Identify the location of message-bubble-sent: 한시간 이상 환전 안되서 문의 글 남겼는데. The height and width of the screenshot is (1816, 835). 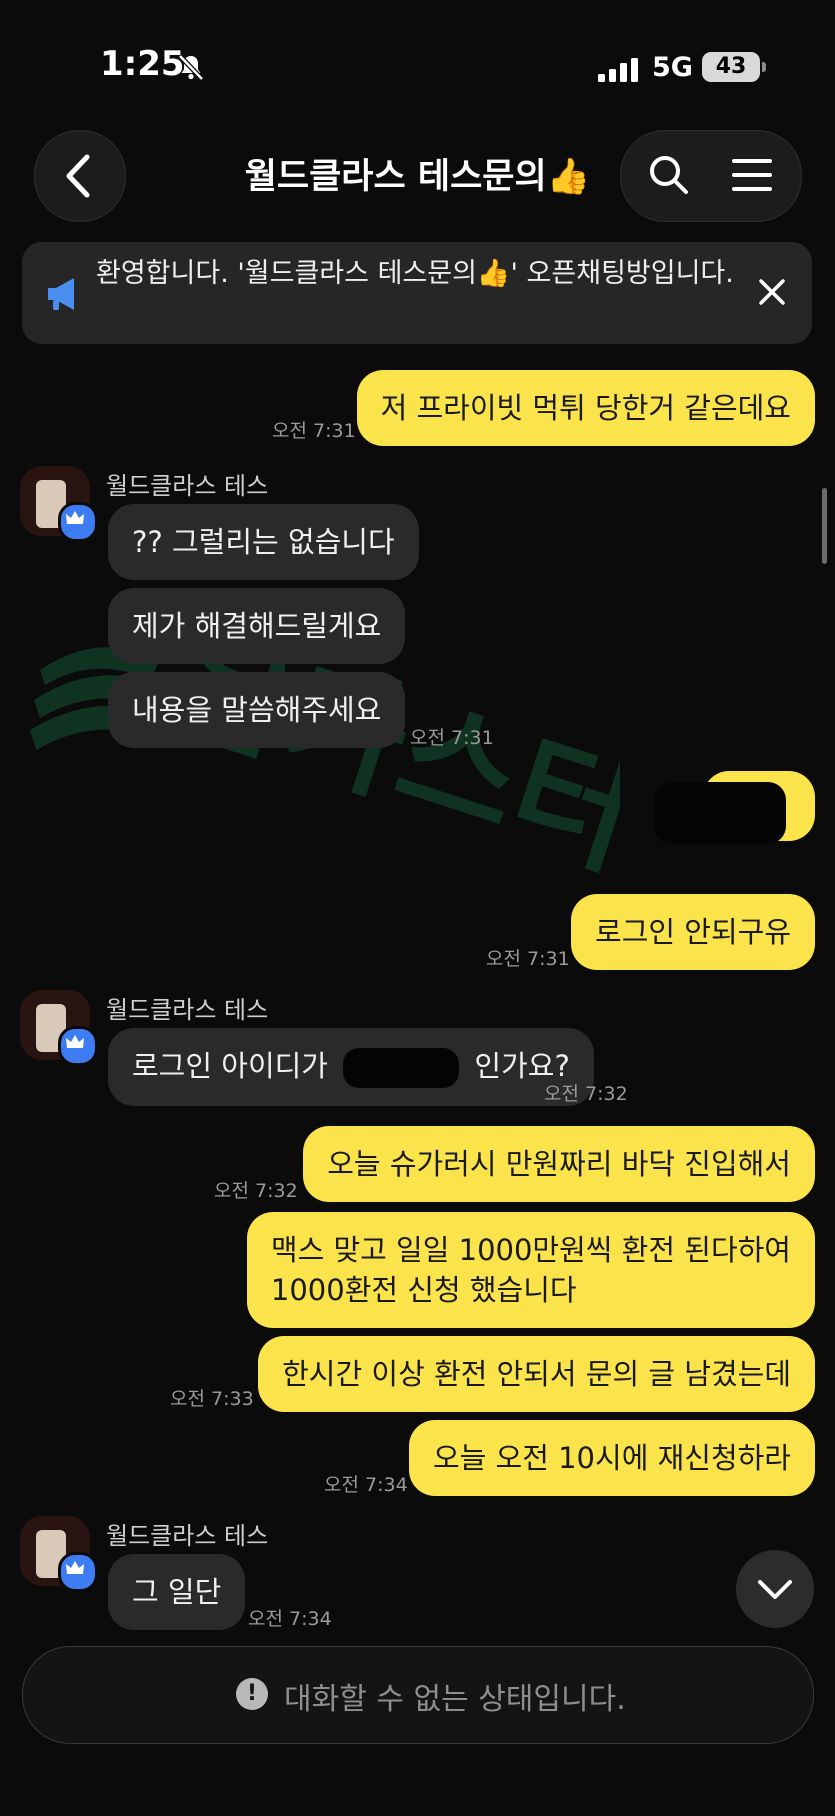
(536, 1374).